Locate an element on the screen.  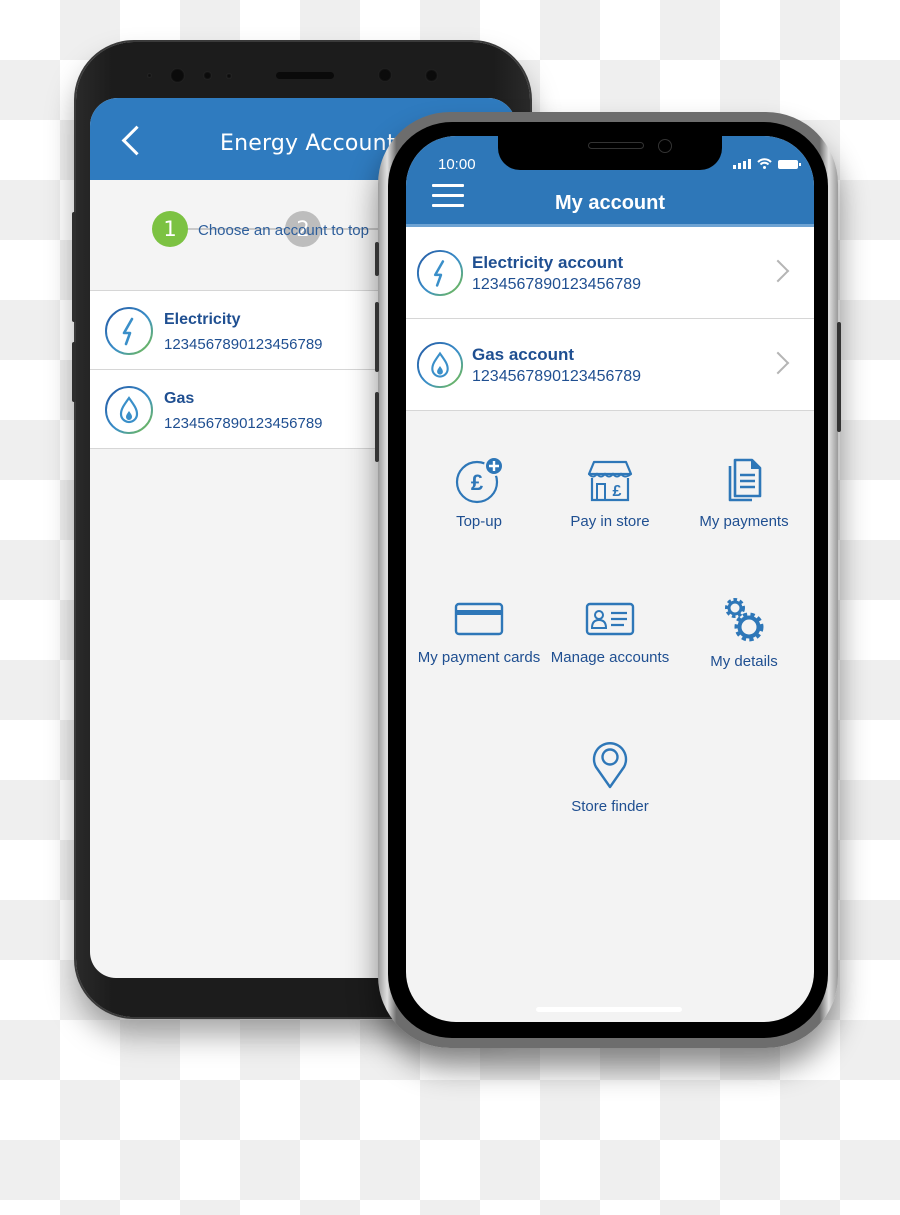
signal-icon is located at coordinates (742, 164).